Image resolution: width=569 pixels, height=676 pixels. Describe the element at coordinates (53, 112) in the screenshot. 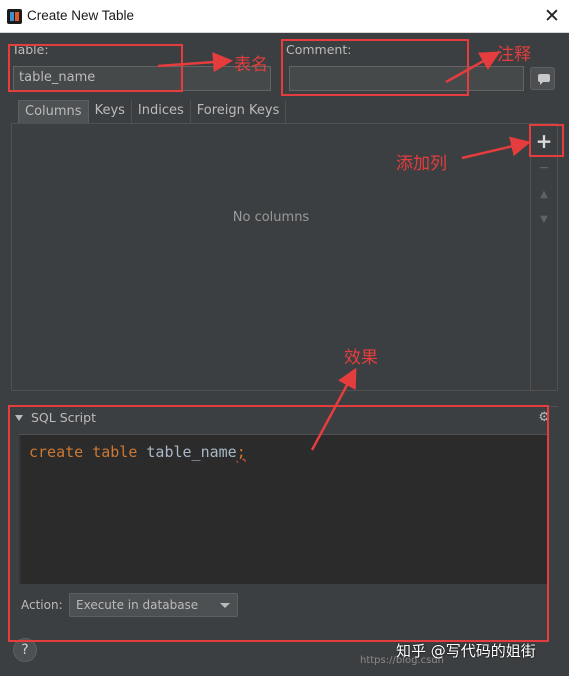

I see `tab-columns: Columns` at that location.